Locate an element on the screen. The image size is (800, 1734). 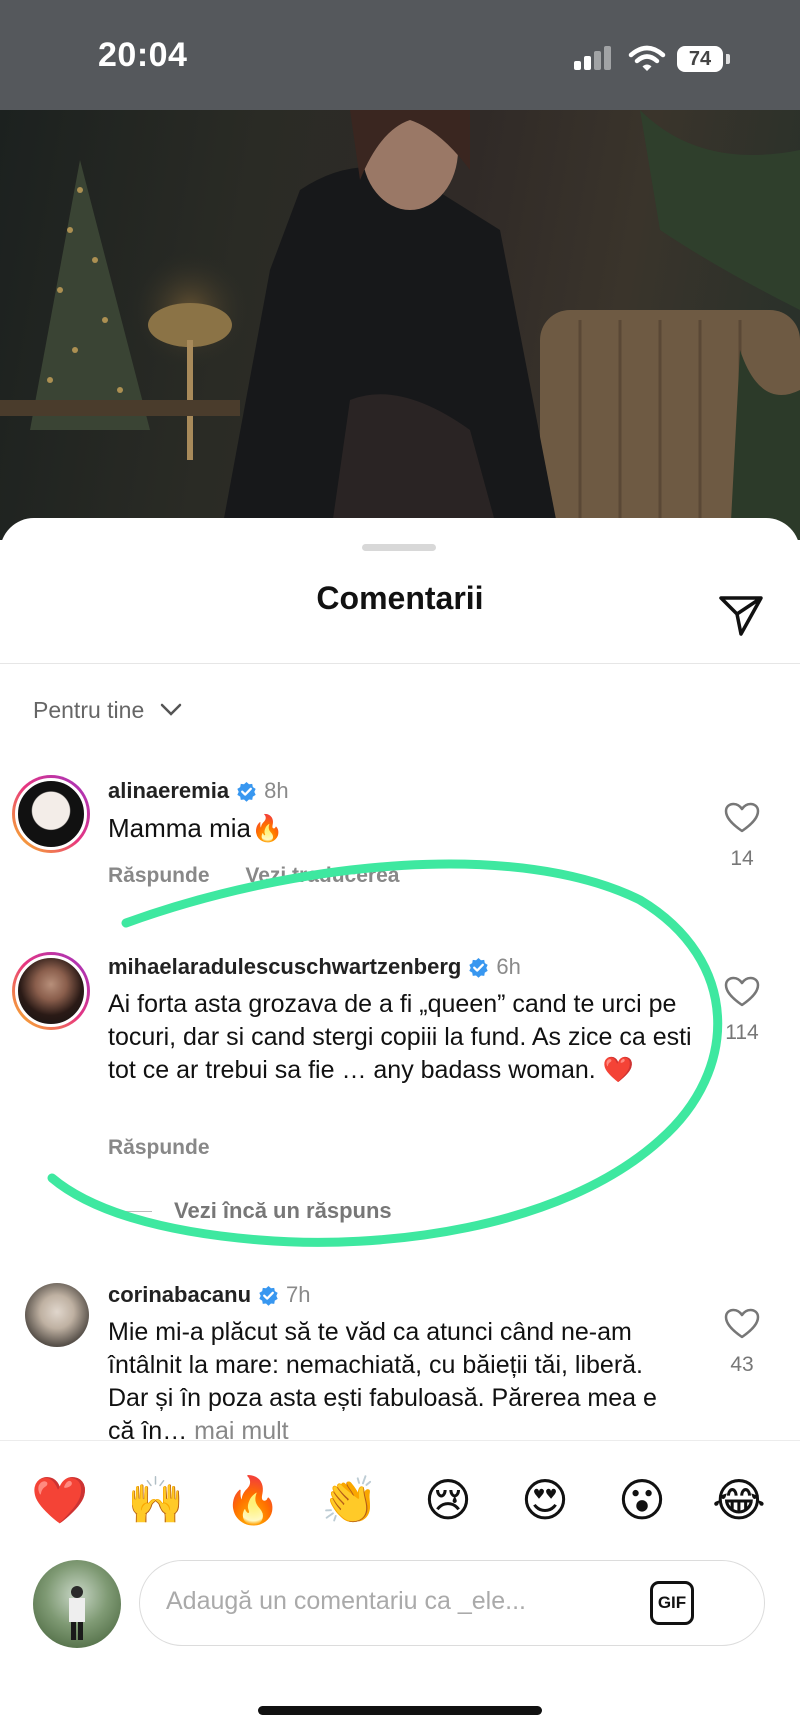
comment-text: Mamma mia🔥 is located at coordinates (196, 828).